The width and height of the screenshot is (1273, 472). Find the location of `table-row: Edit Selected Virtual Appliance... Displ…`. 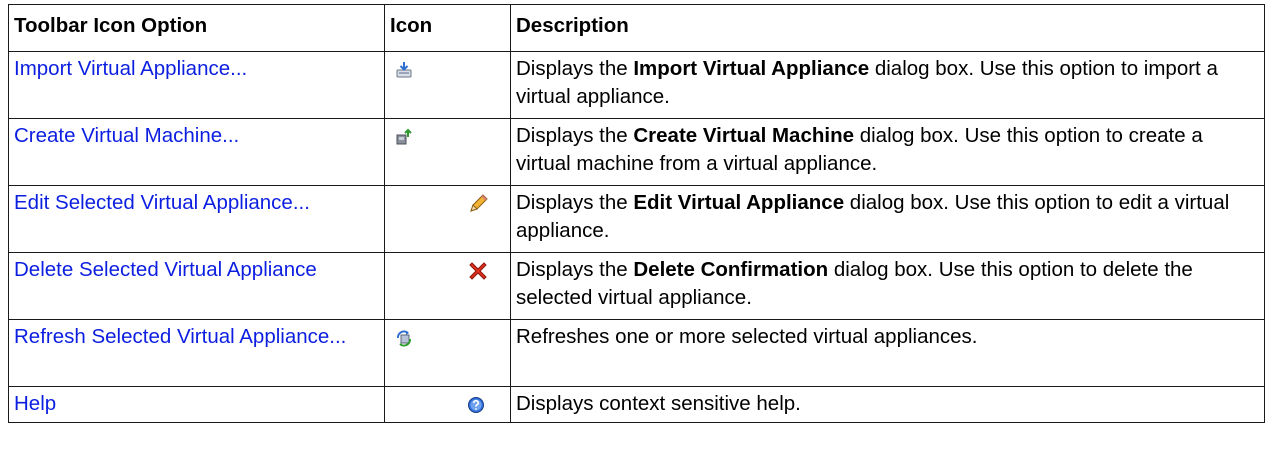

table-row: Edit Selected Virtual Appliance... Displ… is located at coordinates (636, 219).